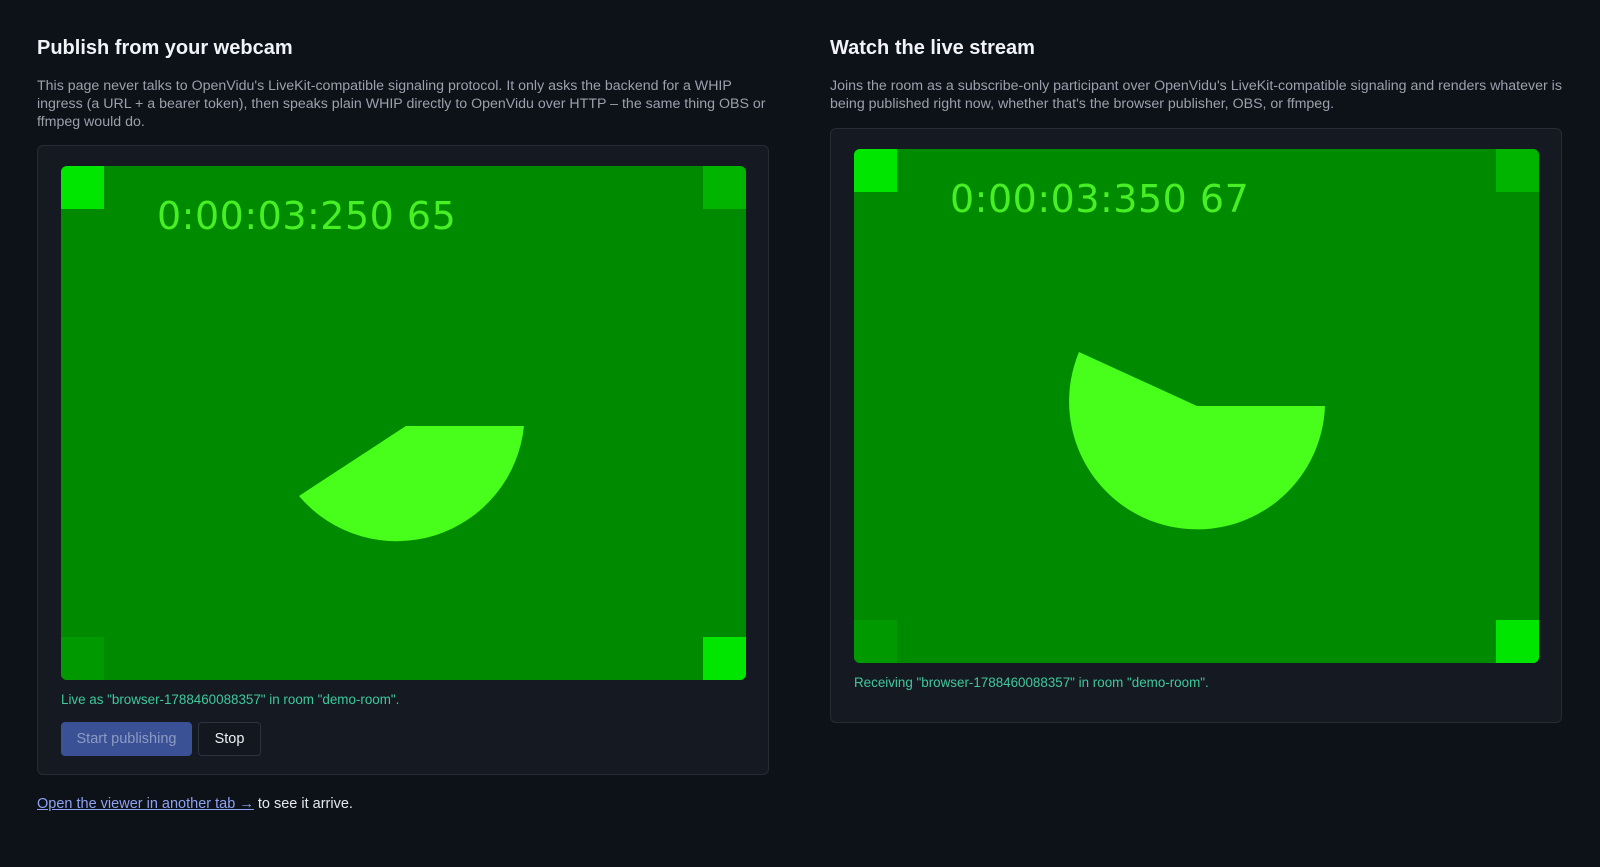 The image size is (1600, 867). Describe the element at coordinates (165, 48) in the screenshot. I see `publish-title: Publish from your webcam` at that location.